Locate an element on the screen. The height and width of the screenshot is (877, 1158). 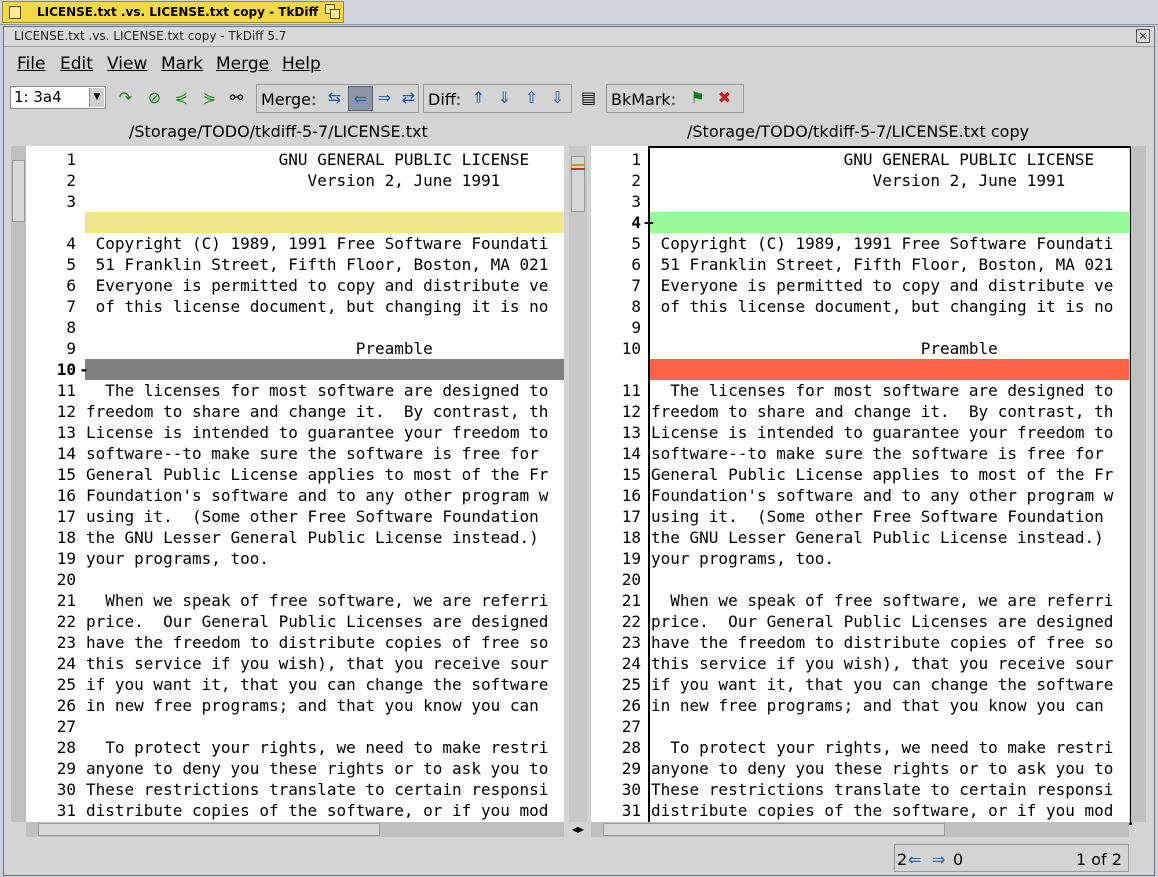
right-hscroll-thumb is located at coordinates (774, 829).